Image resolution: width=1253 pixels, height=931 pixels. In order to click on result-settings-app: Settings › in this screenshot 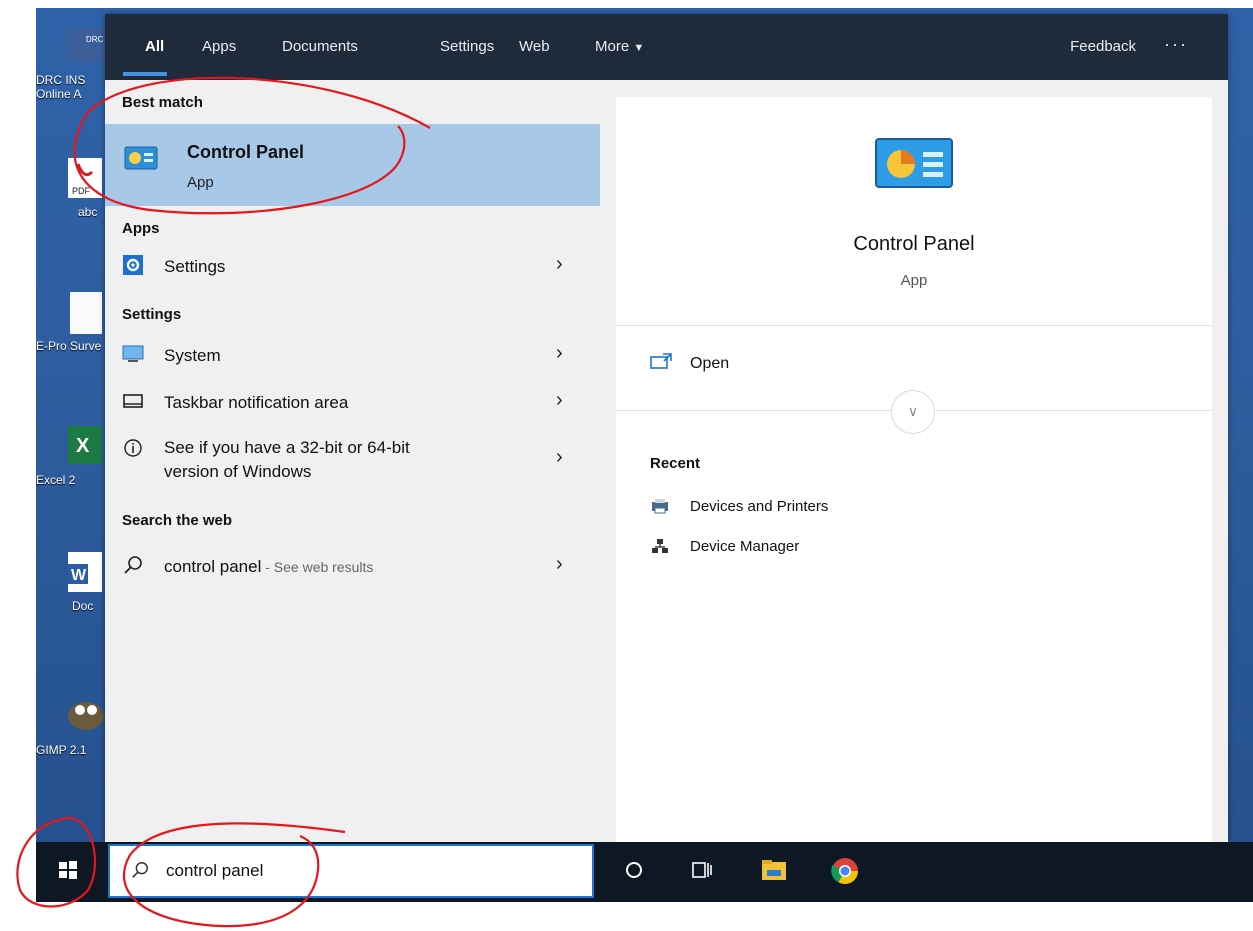, I will do `click(352, 265)`.